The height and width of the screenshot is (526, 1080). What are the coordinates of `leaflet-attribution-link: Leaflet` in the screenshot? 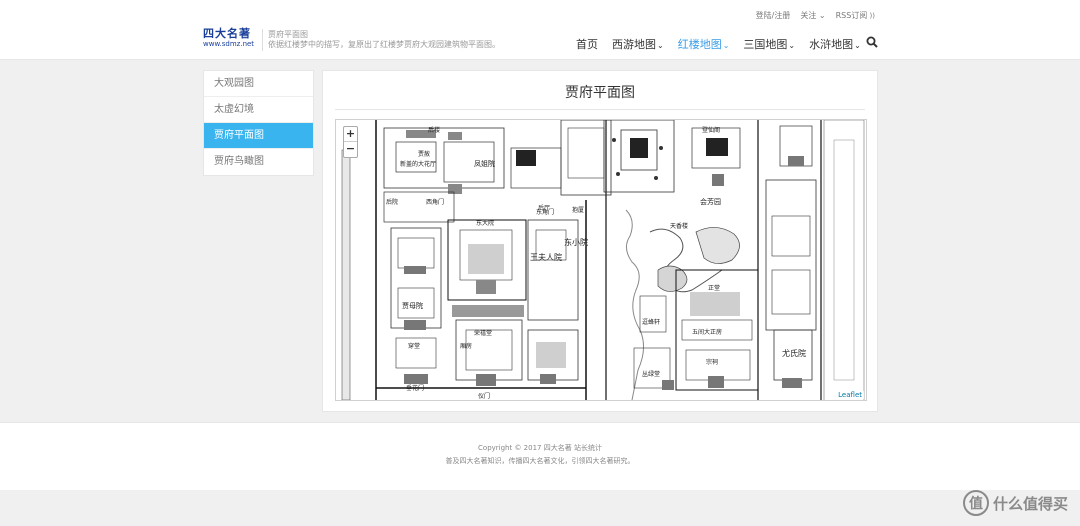 It's located at (850, 395).